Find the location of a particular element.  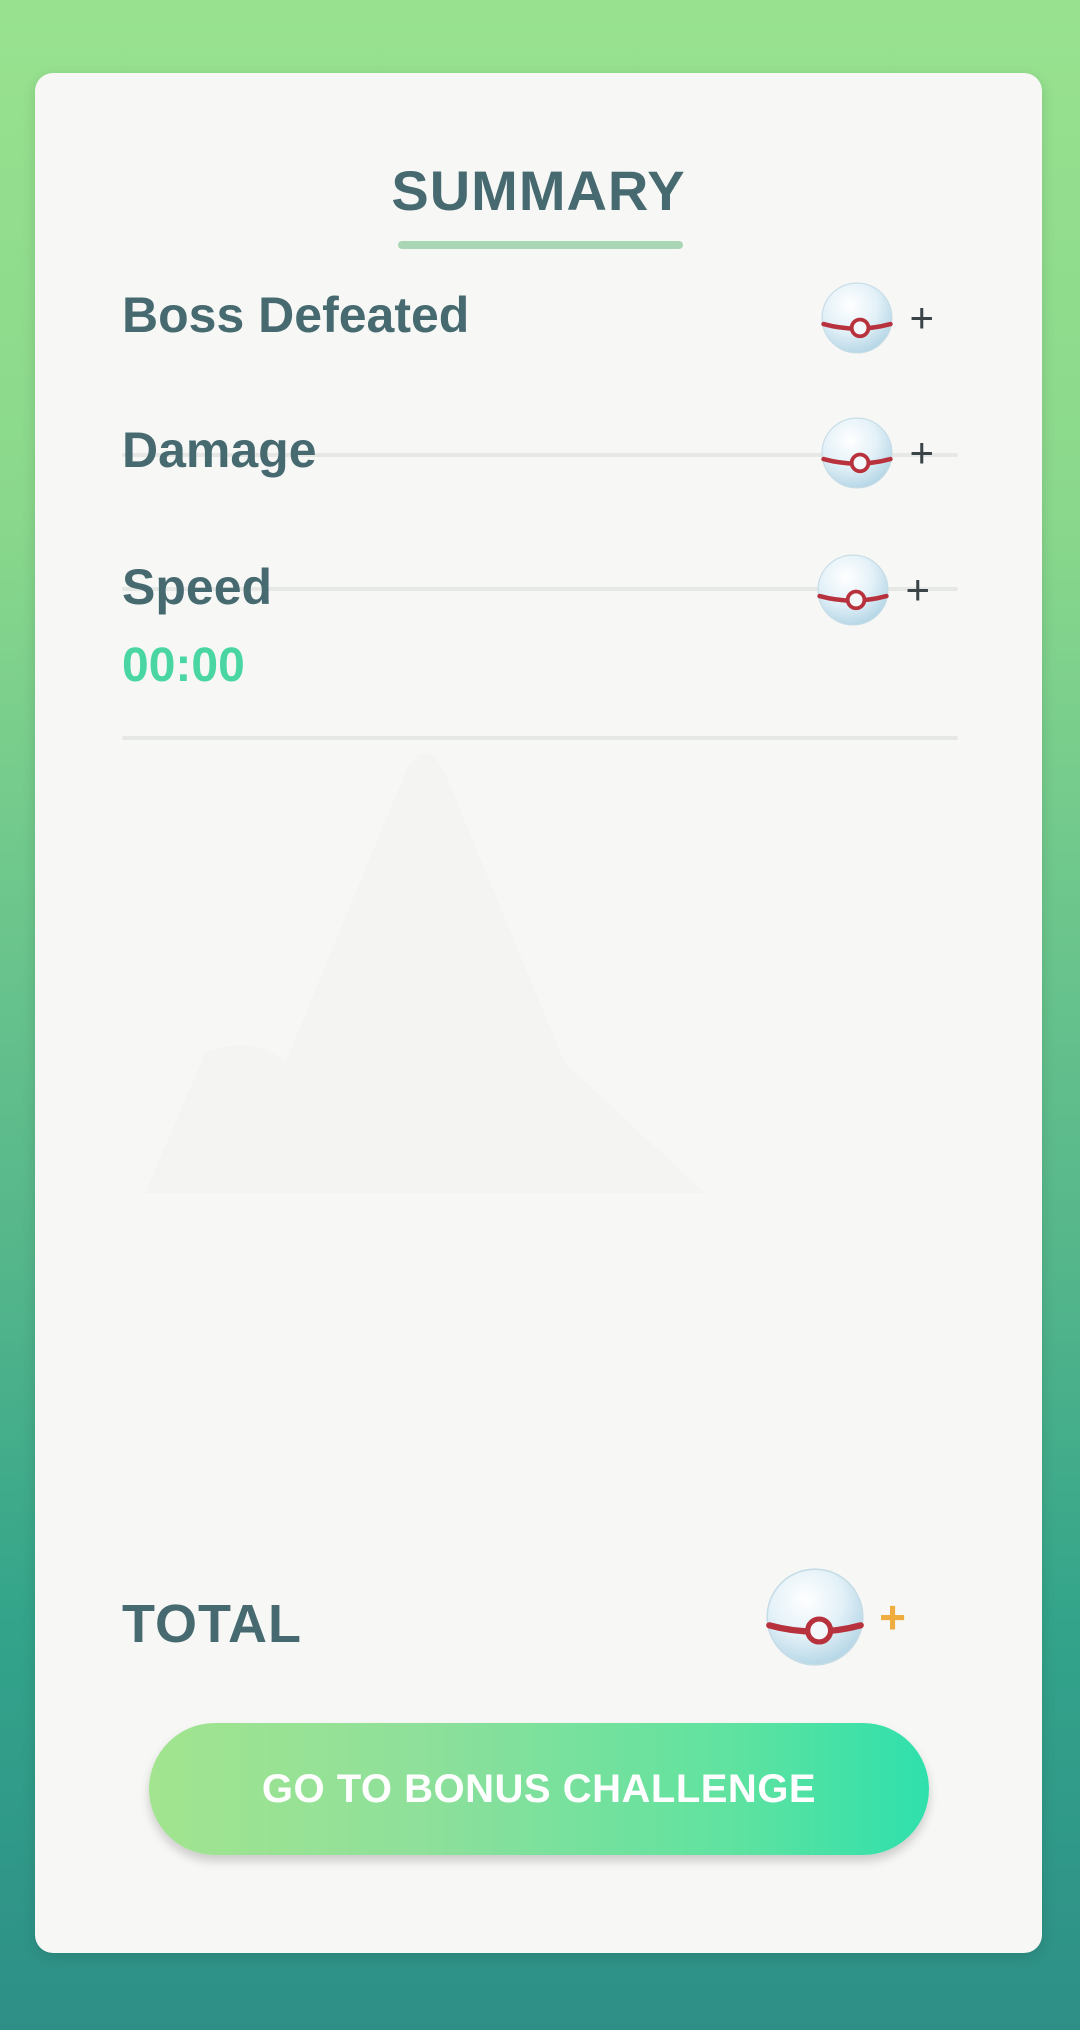

row-divider is located at coordinates (540, 738).